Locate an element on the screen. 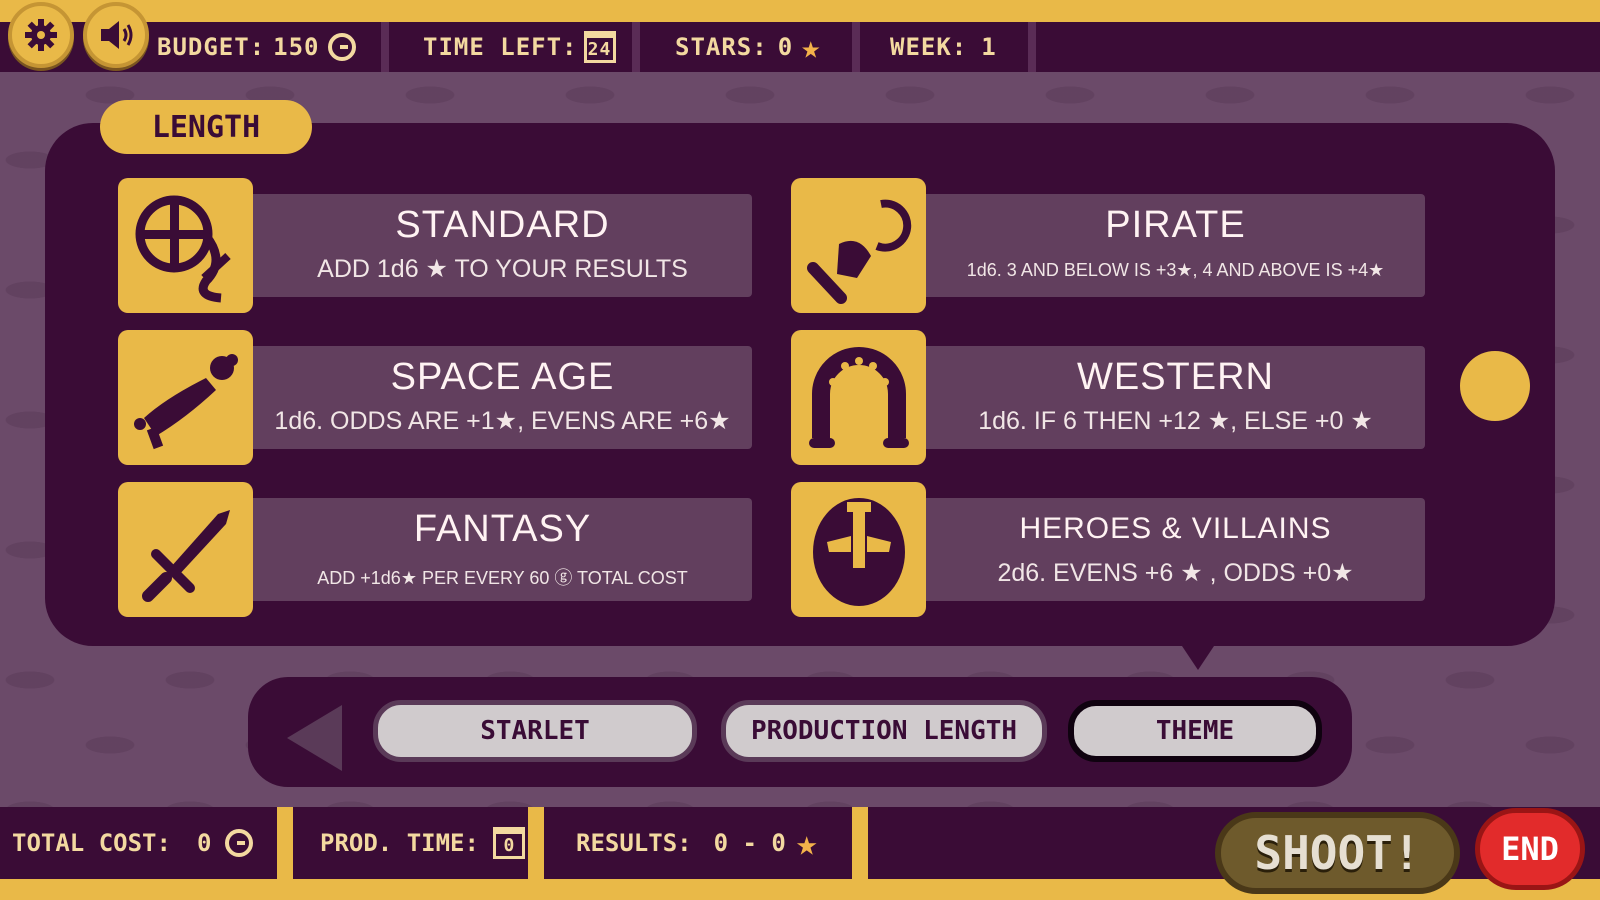 Image resolution: width=1600 pixels, height=900 pixels. results-display: RESULTS: 0 - 0 ★ is located at coordinates (711, 843).